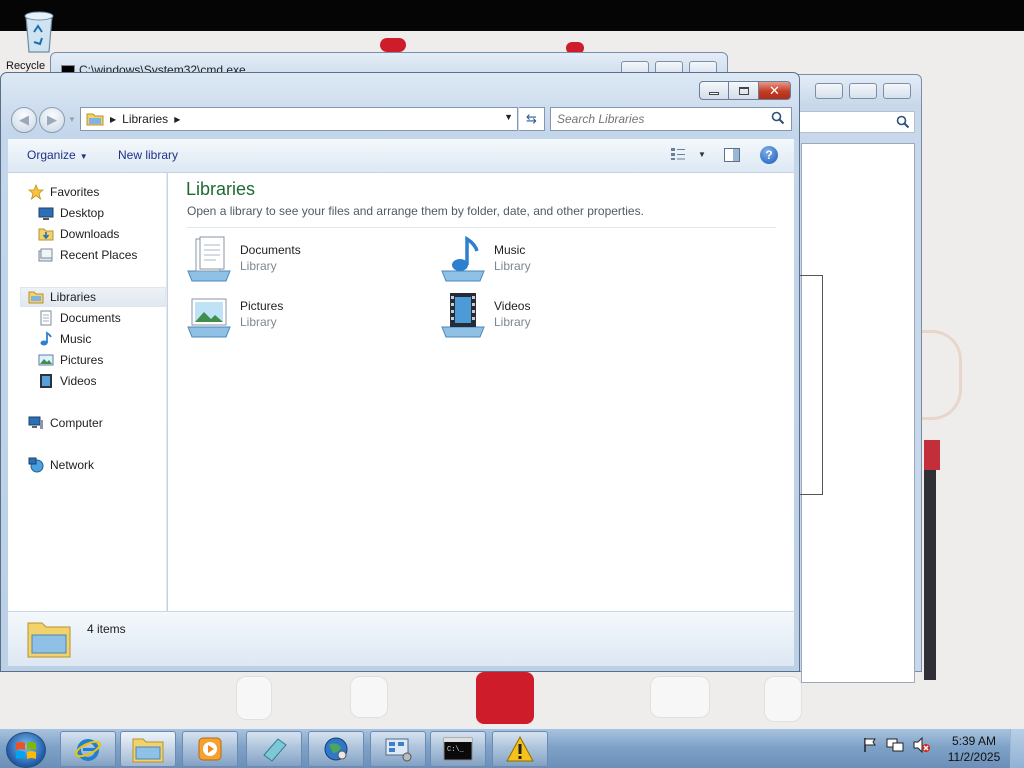 This screenshot has height=768, width=1024. Describe the element at coordinates (26, 750) in the screenshot. I see `start-button` at that location.